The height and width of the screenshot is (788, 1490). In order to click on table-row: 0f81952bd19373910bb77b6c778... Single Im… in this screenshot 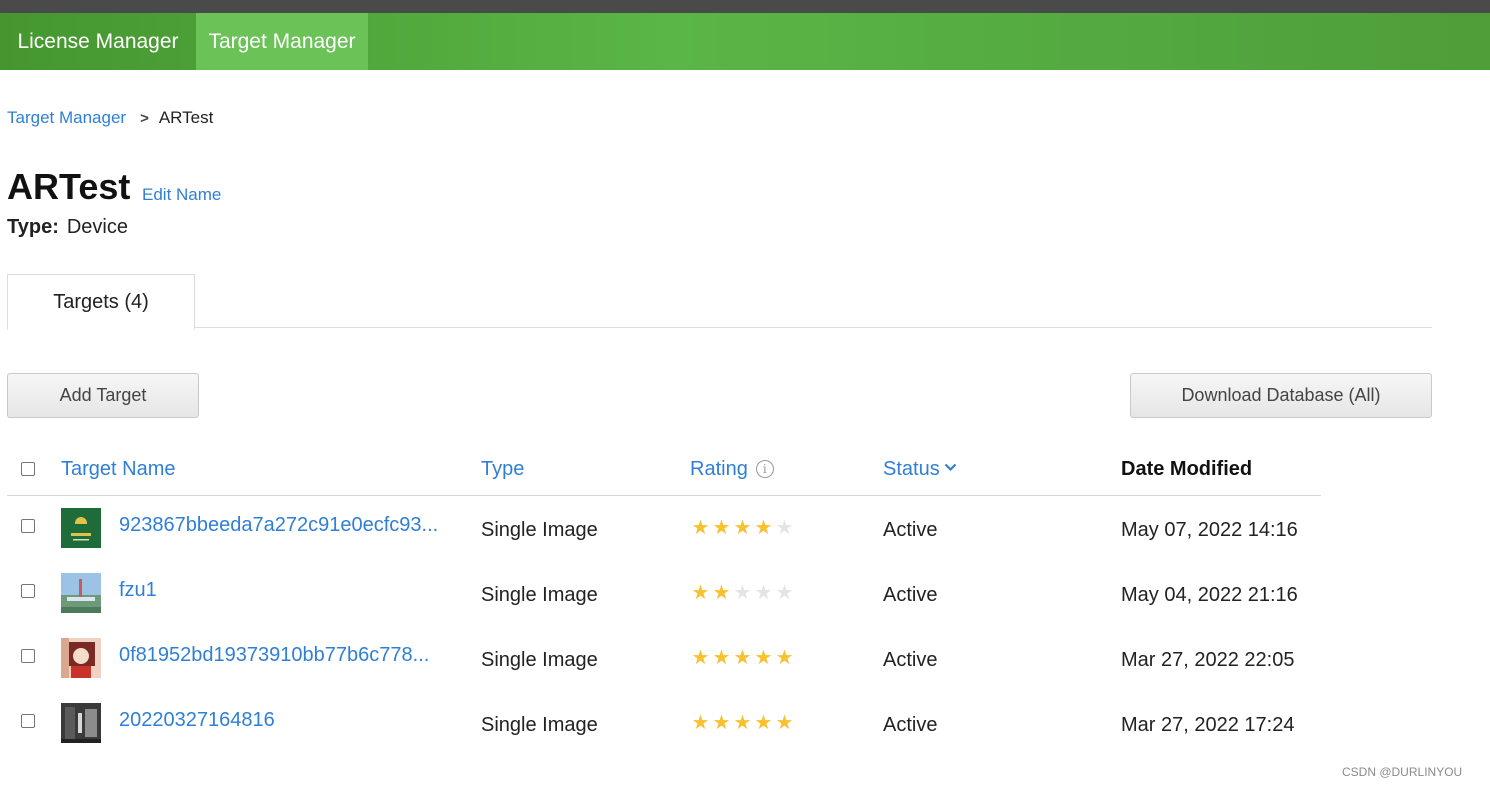, I will do `click(664, 658)`.